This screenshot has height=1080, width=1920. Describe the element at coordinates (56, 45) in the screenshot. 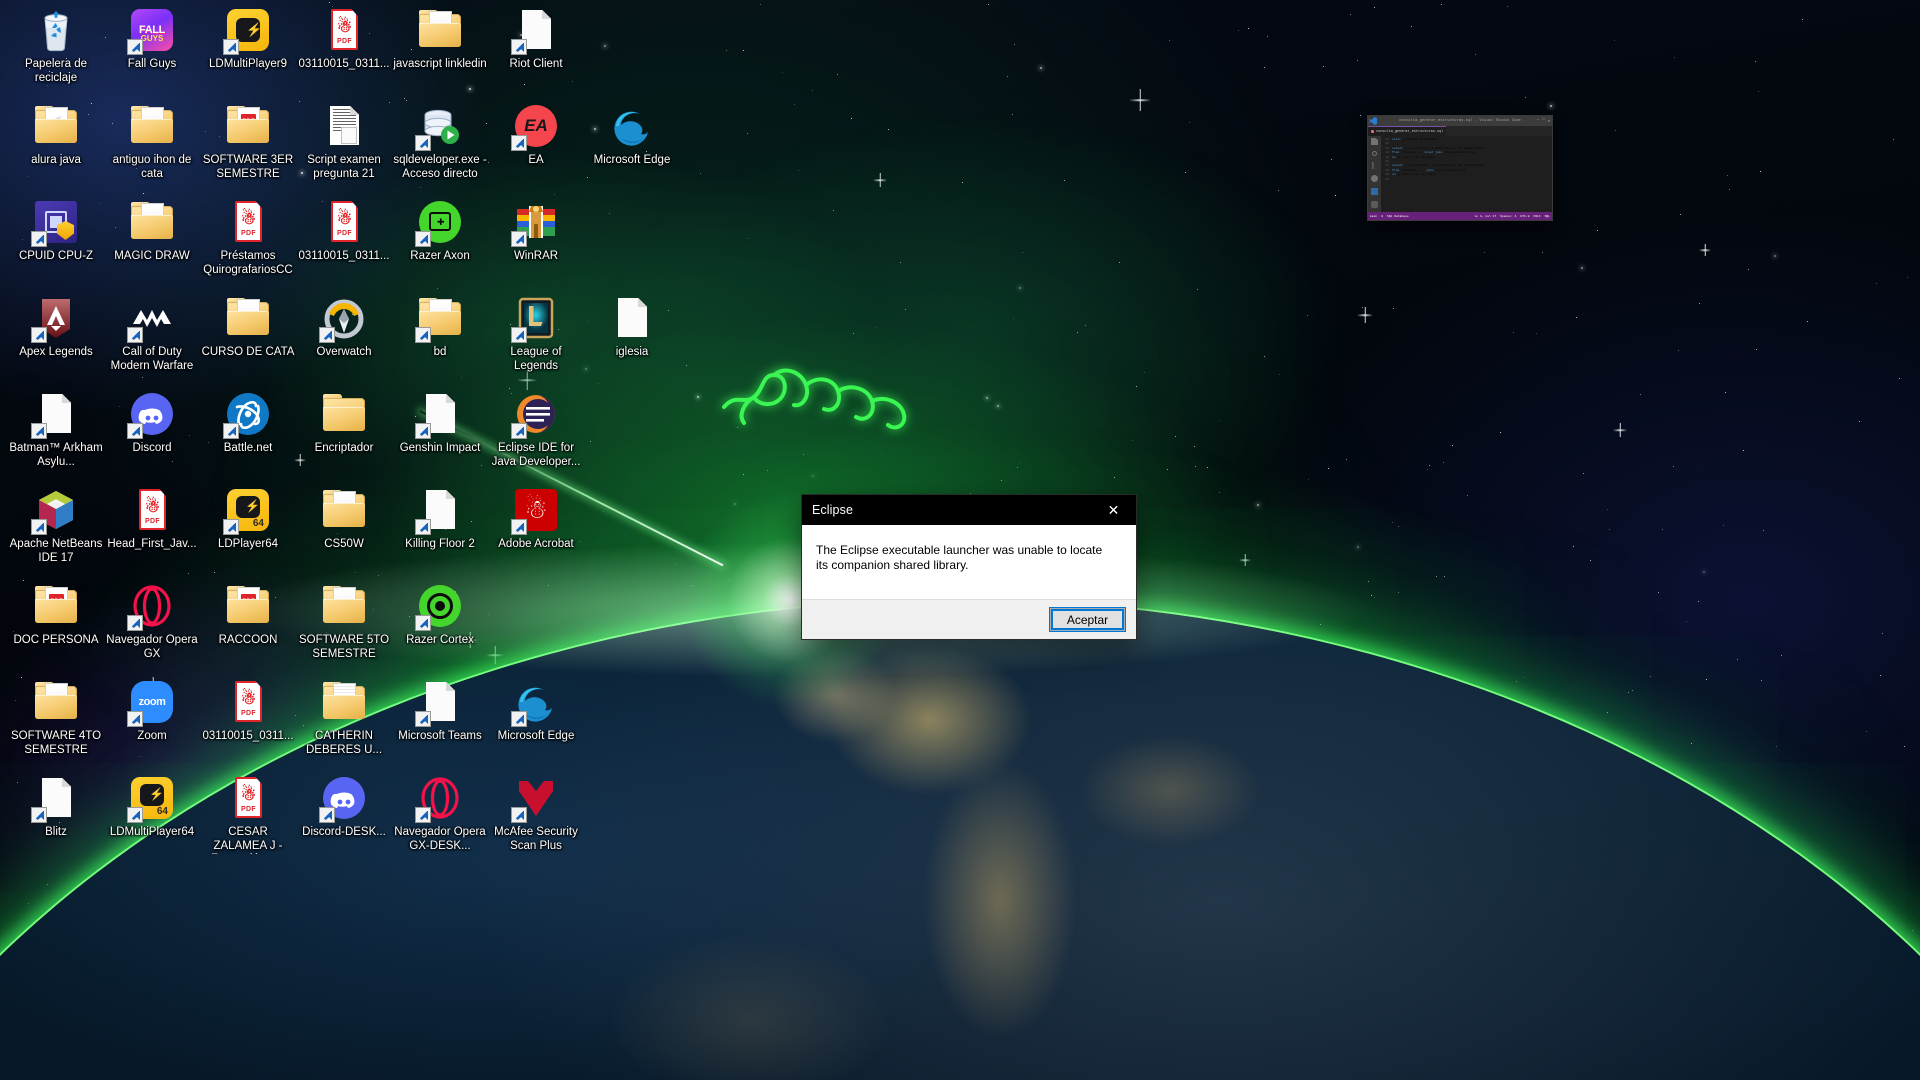

I see `desktop-icon-papelera-de-reciclaje: Papelera de reciclaje` at that location.